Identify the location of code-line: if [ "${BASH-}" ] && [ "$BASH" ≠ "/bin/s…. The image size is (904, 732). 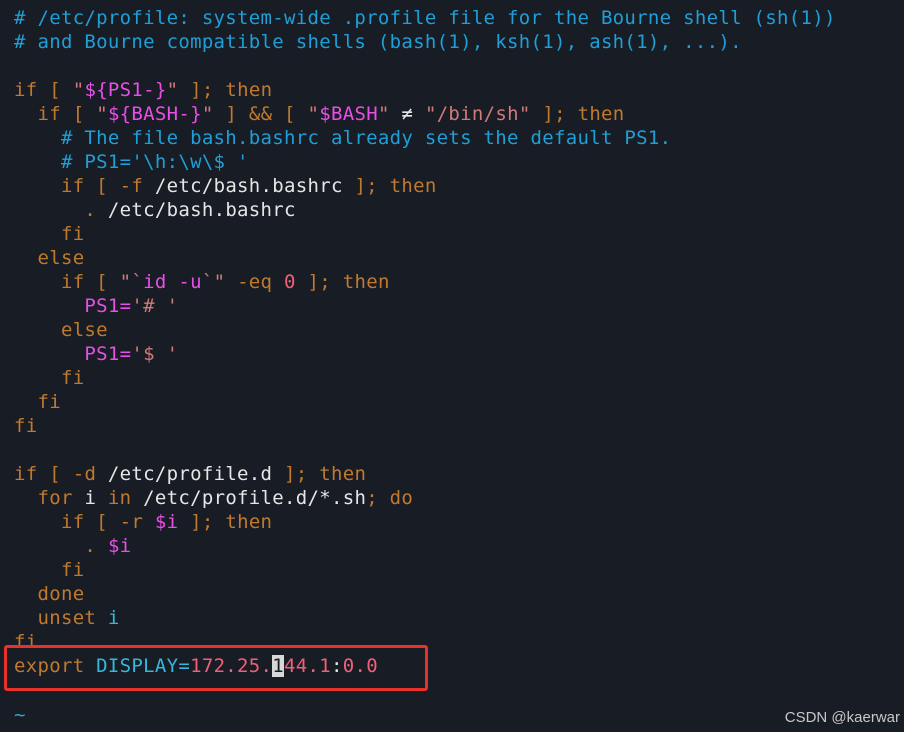
(319, 114).